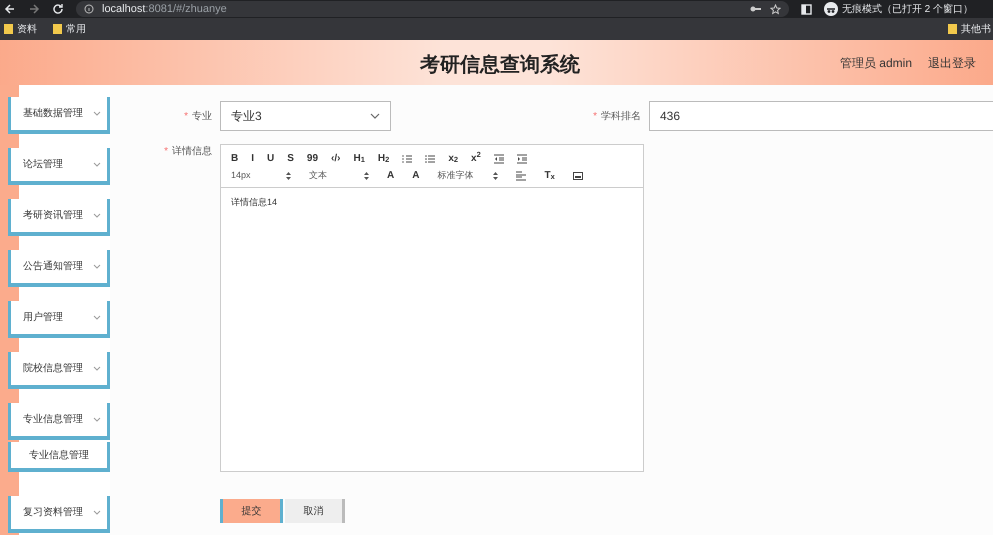  What do you see at coordinates (315, 511) in the screenshot?
I see `cancel-button: 取消` at bounding box center [315, 511].